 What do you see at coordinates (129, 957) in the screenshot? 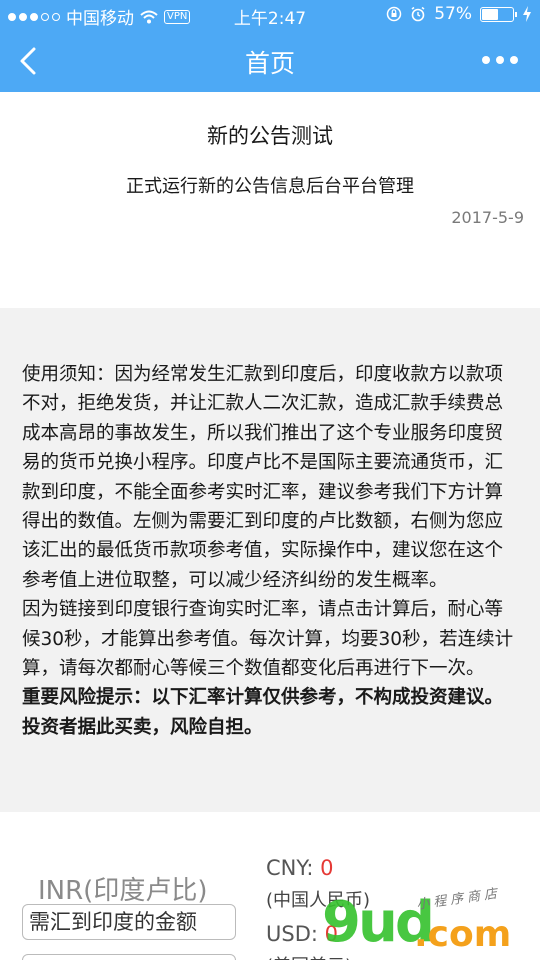
I see `calculate-button` at bounding box center [129, 957].